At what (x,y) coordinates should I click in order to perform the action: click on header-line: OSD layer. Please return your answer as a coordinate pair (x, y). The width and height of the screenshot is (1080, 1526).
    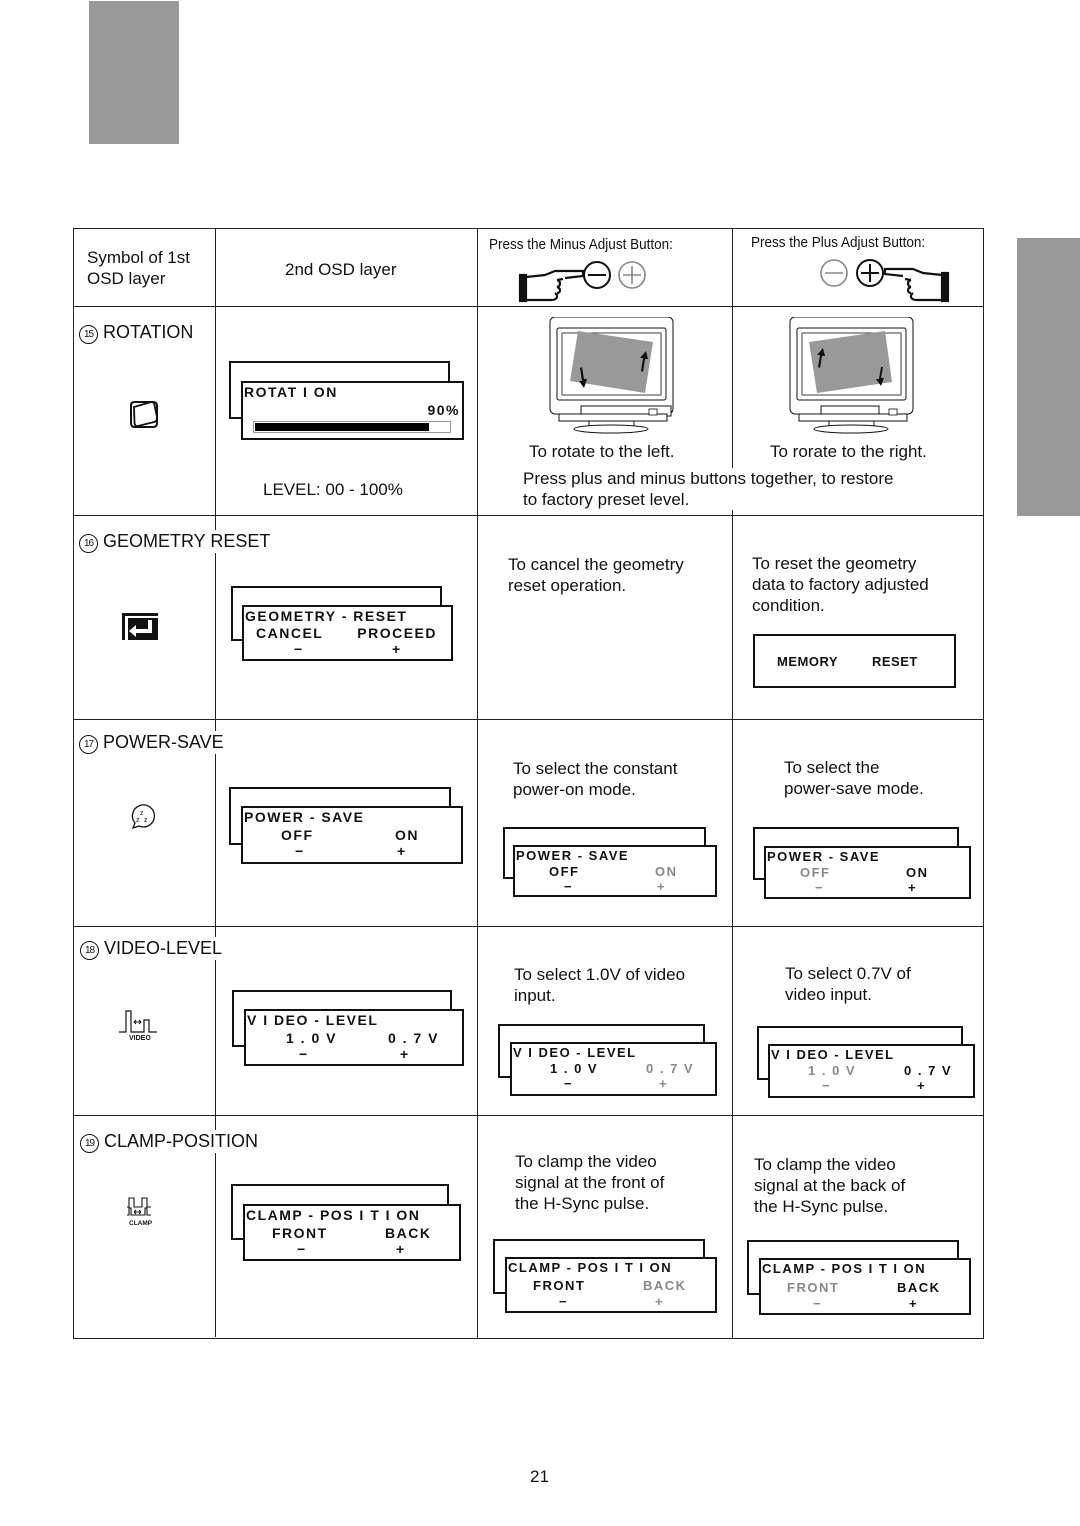
    Looking at the image, I should click on (126, 278).